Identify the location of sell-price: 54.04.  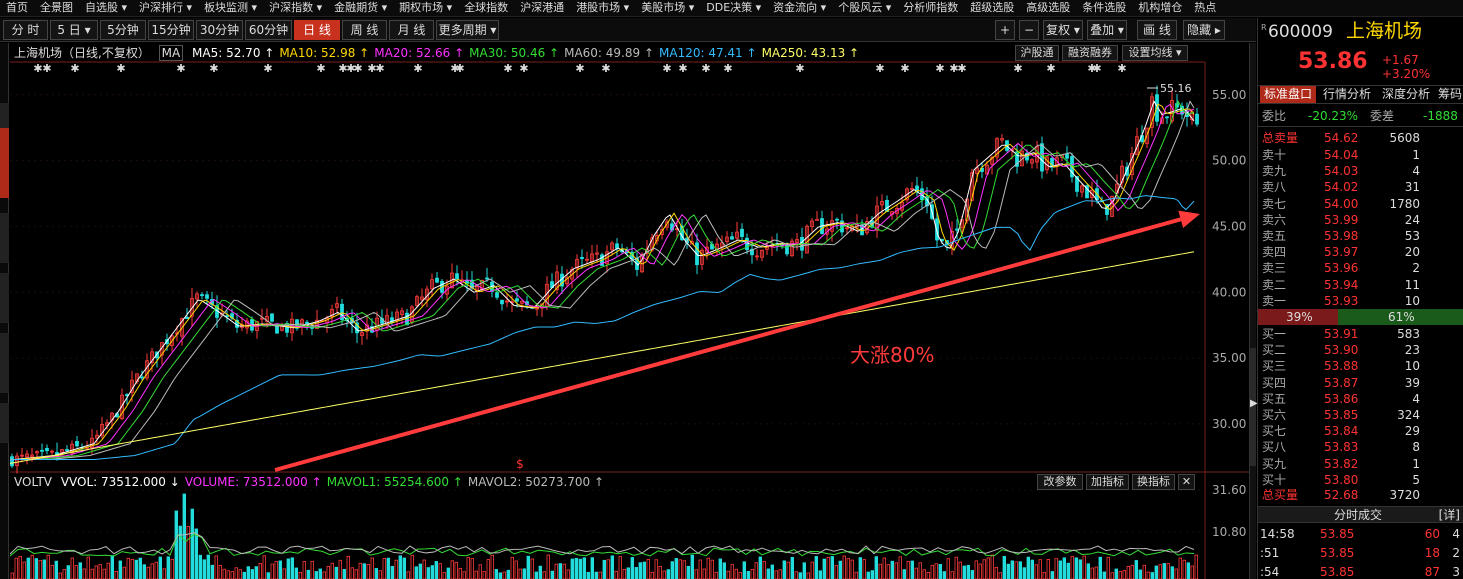
(1341, 155).